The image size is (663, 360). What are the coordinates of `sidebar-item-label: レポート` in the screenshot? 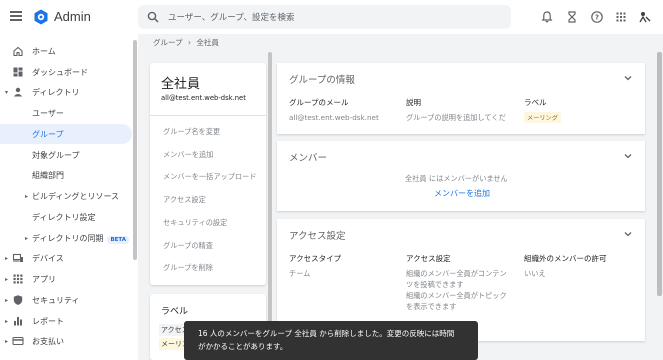 It's located at (48, 321).